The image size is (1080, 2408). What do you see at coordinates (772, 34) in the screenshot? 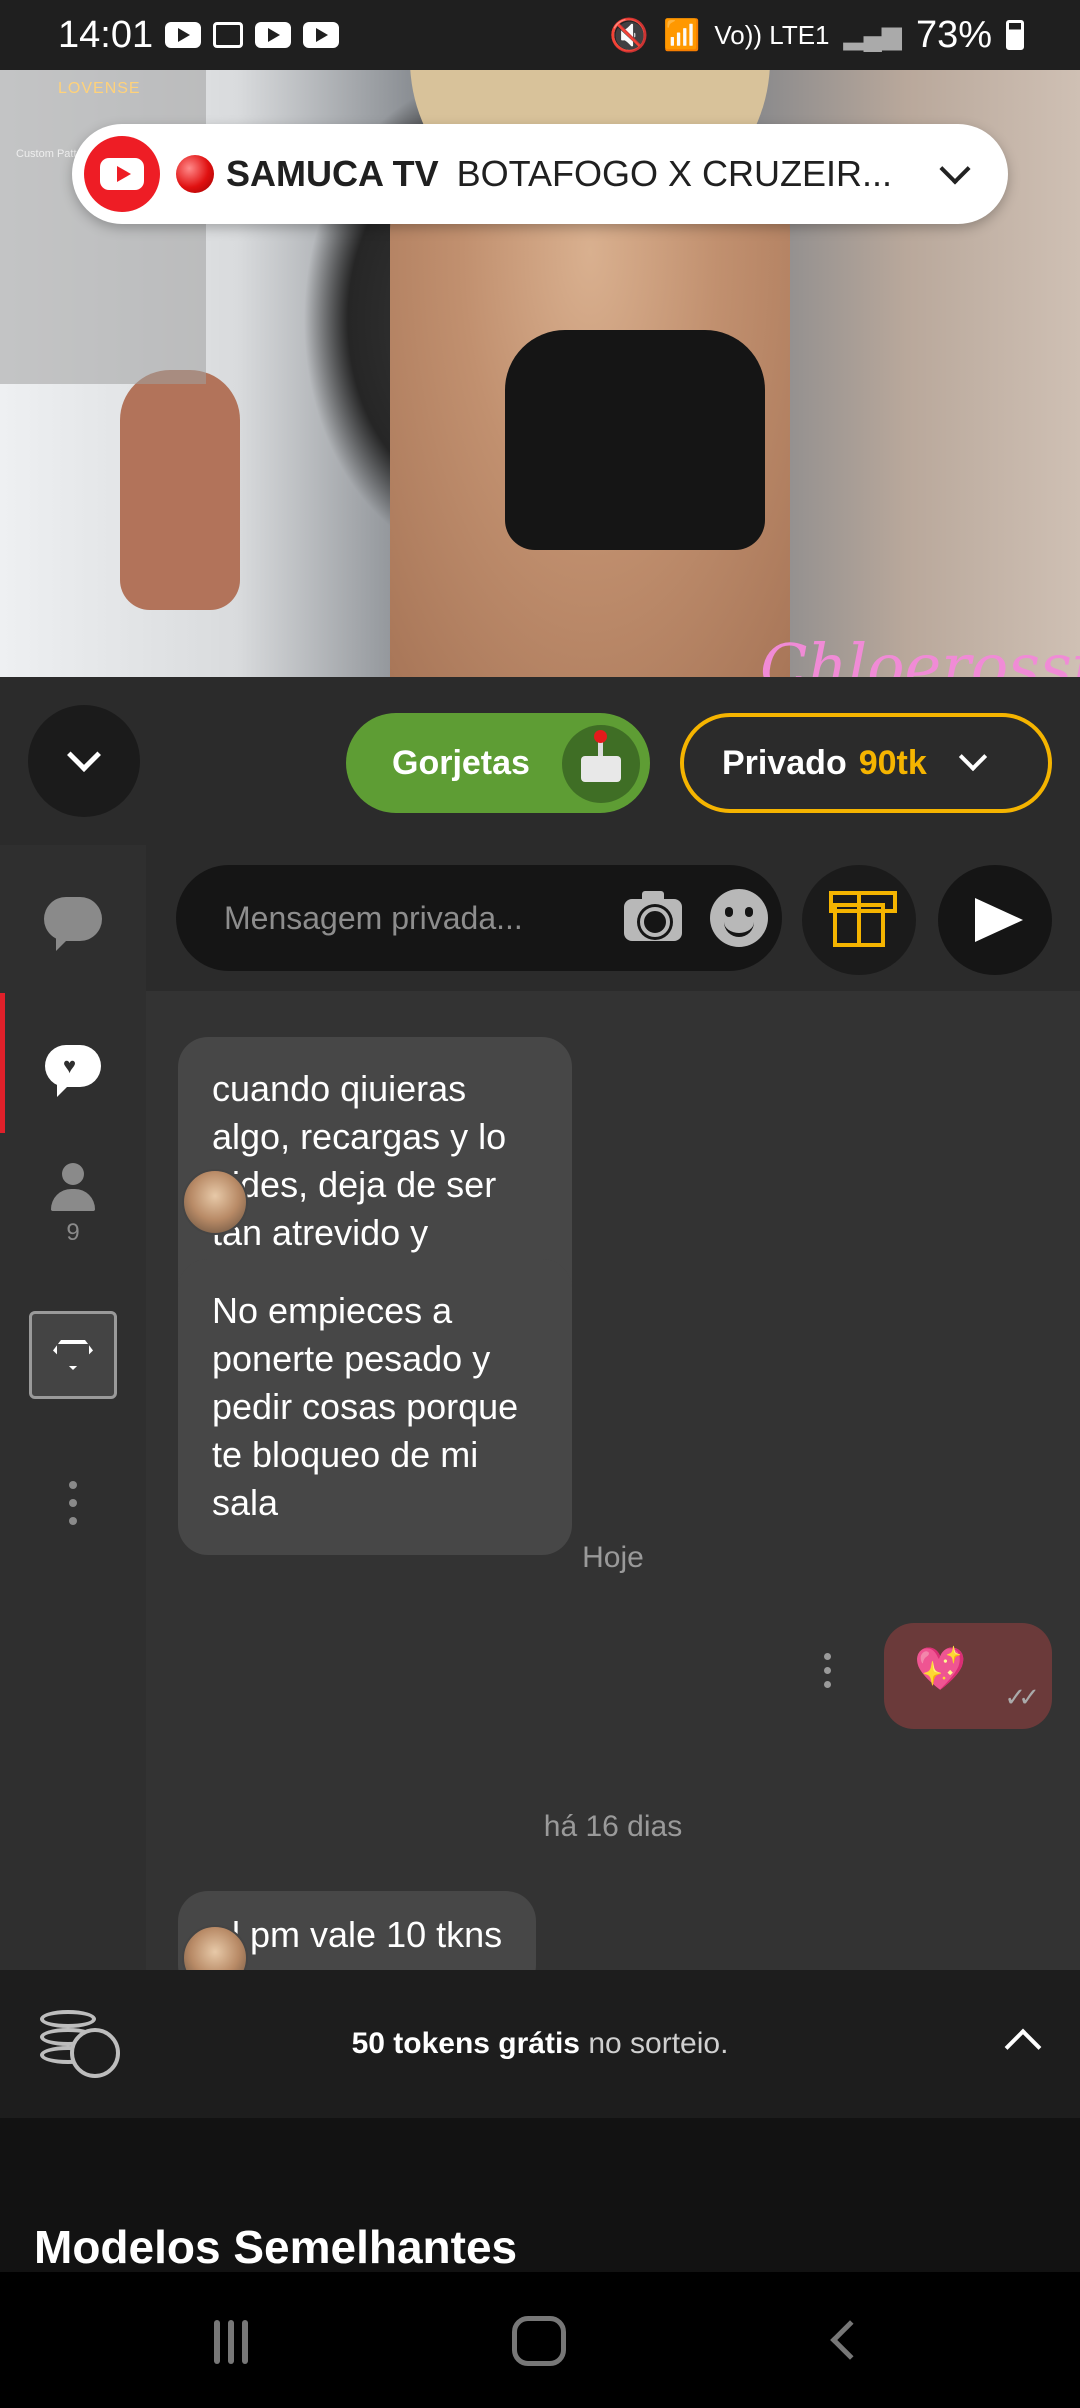
I see `network-label: Vo)) LTE1` at bounding box center [772, 34].